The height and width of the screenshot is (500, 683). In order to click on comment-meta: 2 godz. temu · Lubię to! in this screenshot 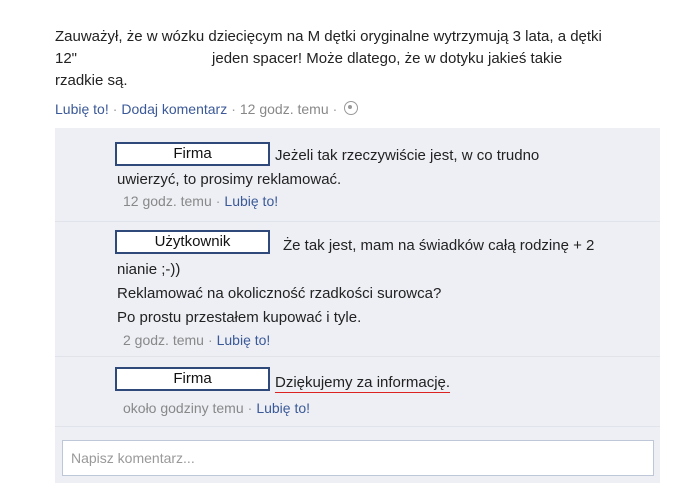, I will do `click(196, 340)`.